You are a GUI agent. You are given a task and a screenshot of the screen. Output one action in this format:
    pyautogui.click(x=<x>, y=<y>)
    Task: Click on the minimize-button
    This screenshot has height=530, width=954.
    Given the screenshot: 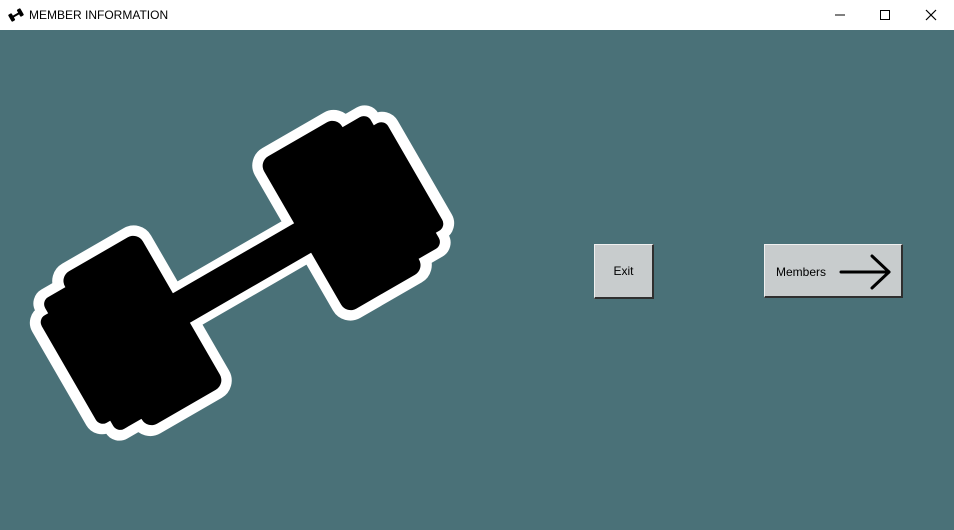 What is the action you would take?
    pyautogui.click(x=840, y=15)
    